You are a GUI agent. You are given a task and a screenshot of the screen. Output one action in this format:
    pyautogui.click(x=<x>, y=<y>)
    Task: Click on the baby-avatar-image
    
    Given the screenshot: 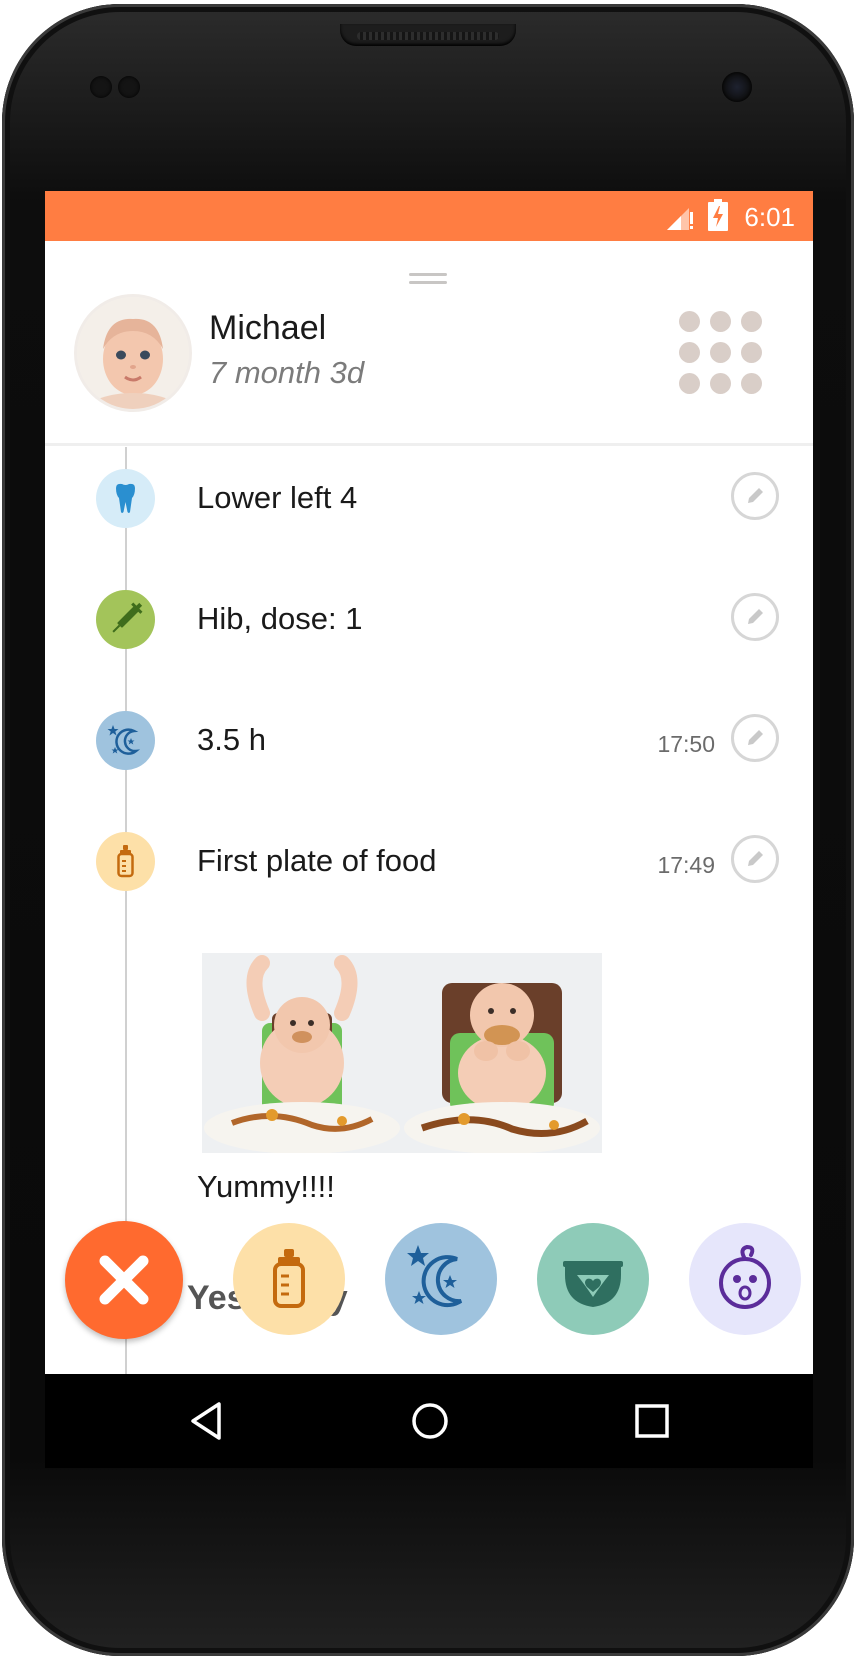 What is the action you would take?
    pyautogui.click(x=133, y=353)
    